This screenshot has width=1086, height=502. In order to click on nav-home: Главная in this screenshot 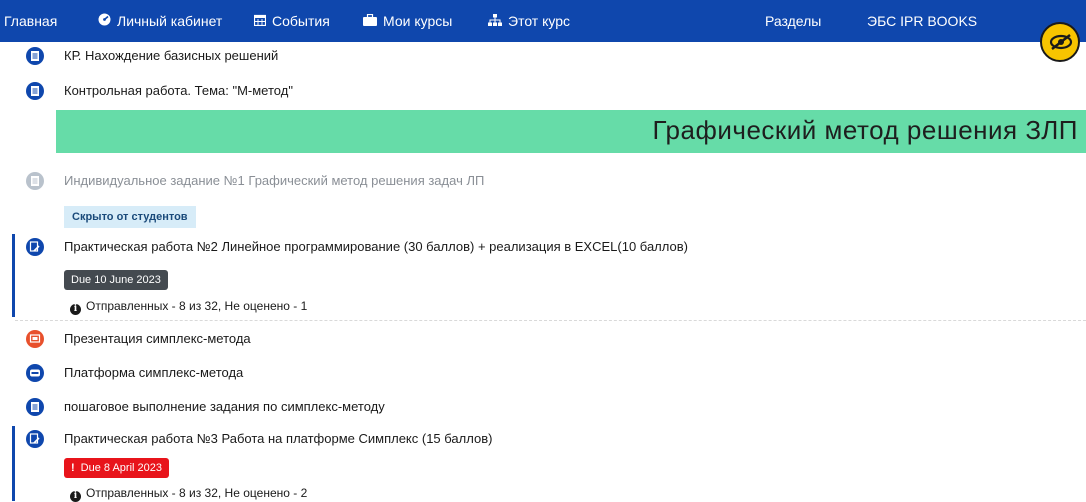, I will do `click(30, 21)`.